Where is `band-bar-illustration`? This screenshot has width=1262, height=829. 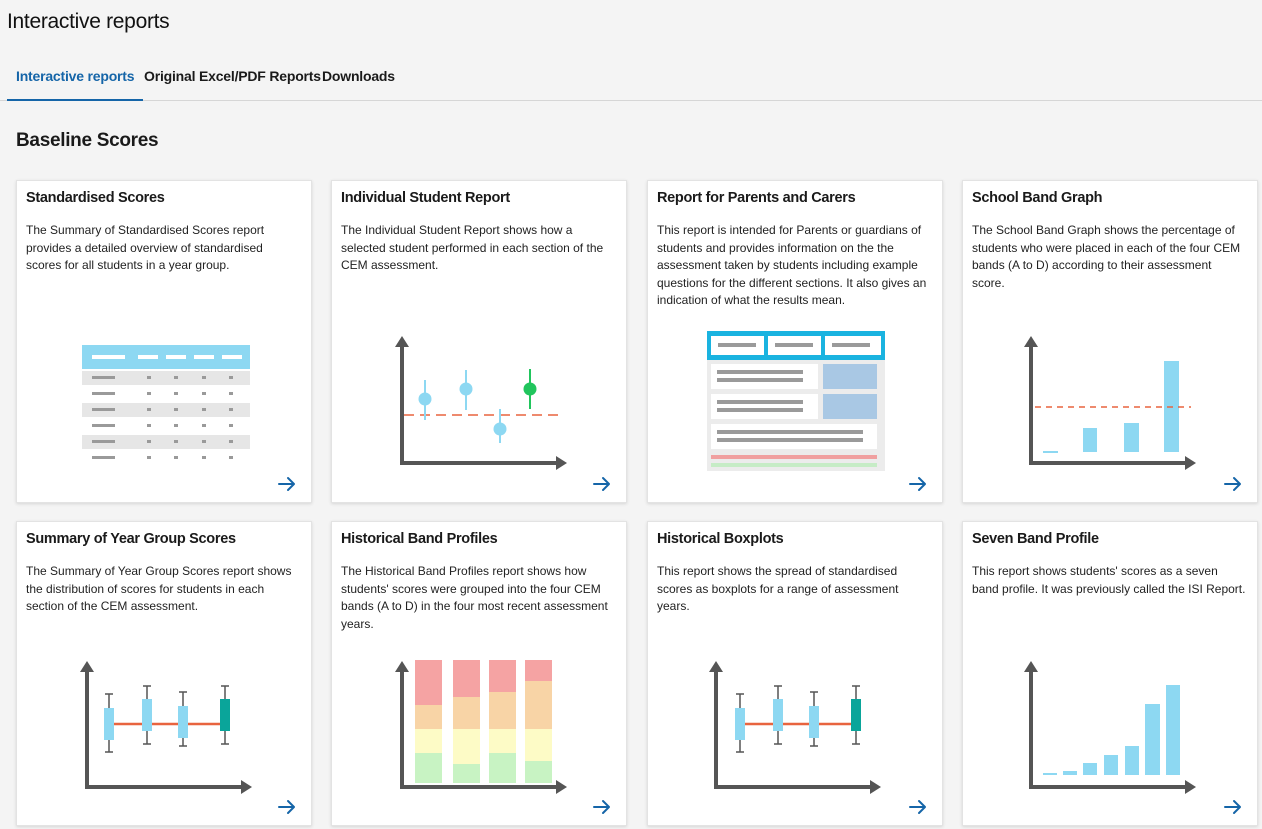 band-bar-illustration is located at coordinates (1110, 403).